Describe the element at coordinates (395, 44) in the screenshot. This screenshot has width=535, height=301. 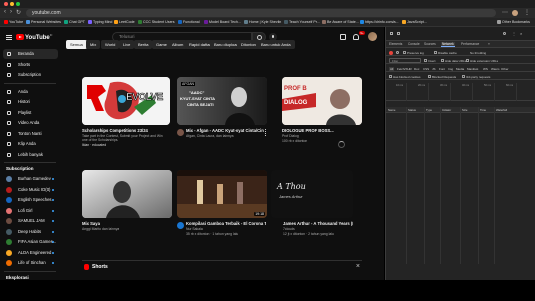
I see `devtools-tab: Elements` at that location.